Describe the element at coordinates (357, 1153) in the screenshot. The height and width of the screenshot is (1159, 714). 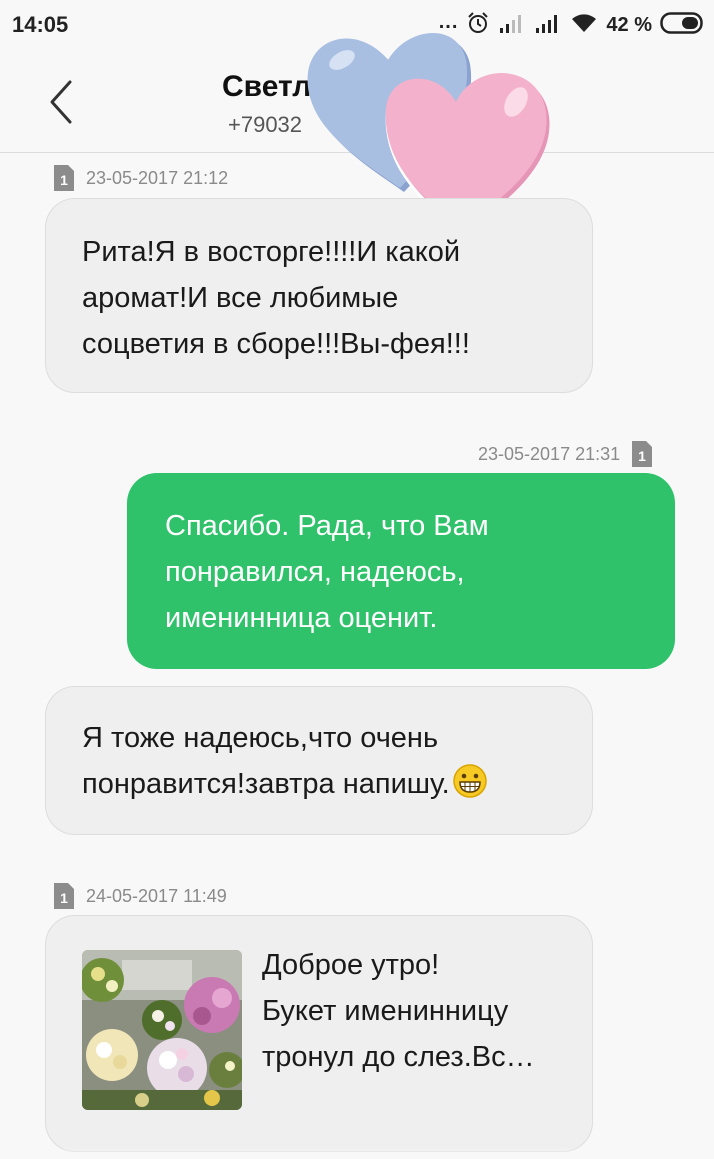
I see `bottom-fade` at that location.